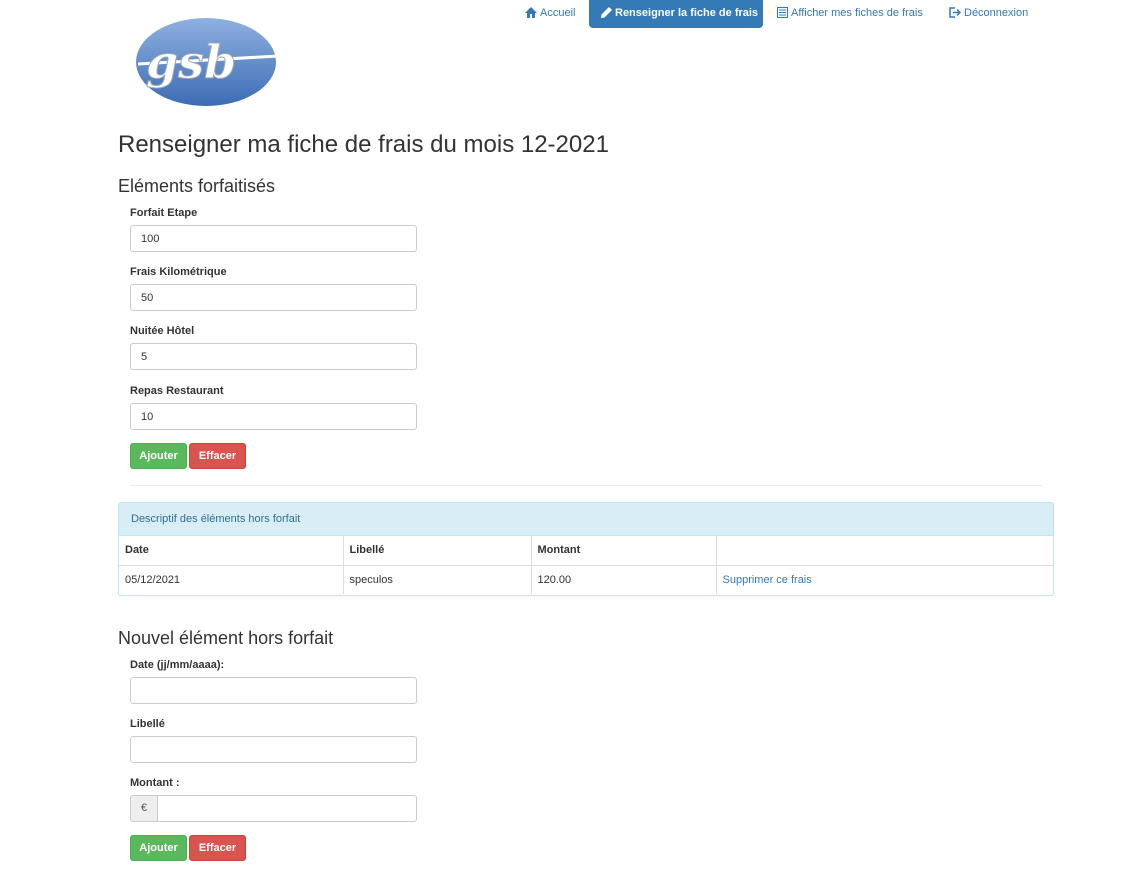  What do you see at coordinates (231, 551) in the screenshot?
I see `column-header-date: Date` at bounding box center [231, 551].